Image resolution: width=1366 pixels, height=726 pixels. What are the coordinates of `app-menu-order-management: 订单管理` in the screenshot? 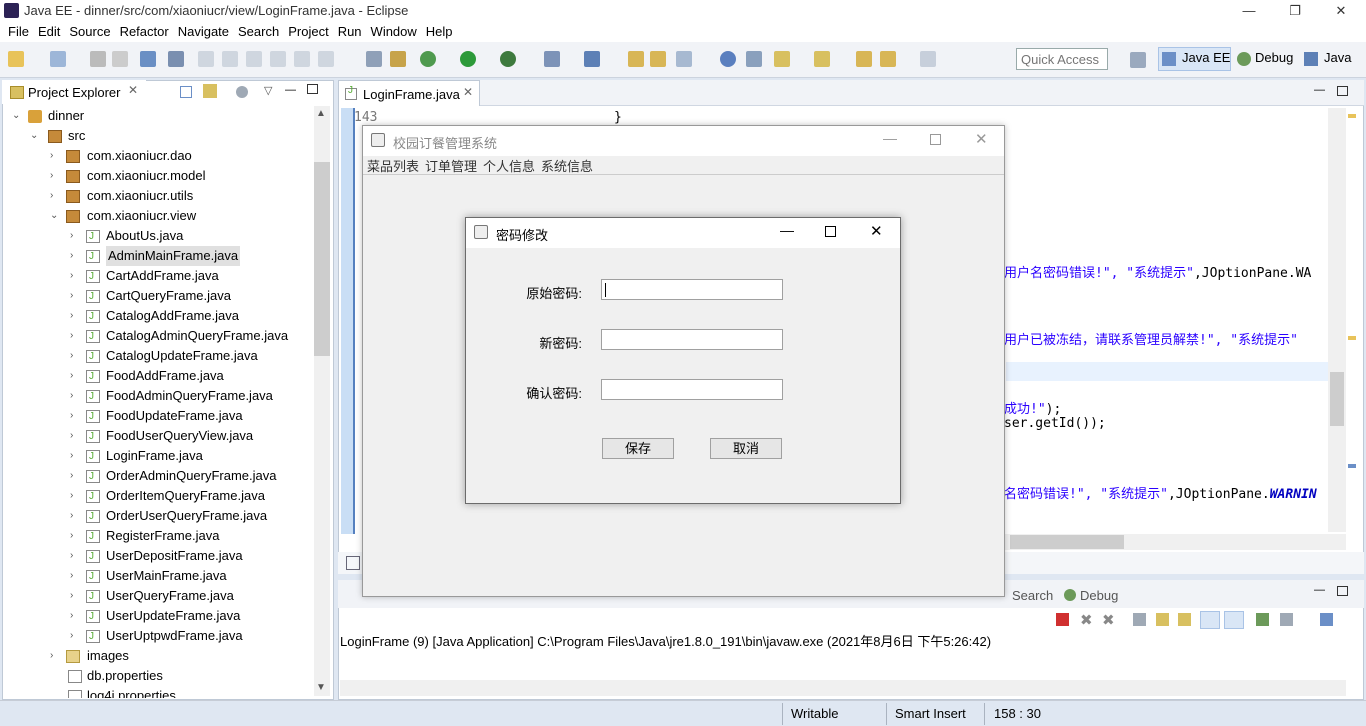 It's located at (451, 165).